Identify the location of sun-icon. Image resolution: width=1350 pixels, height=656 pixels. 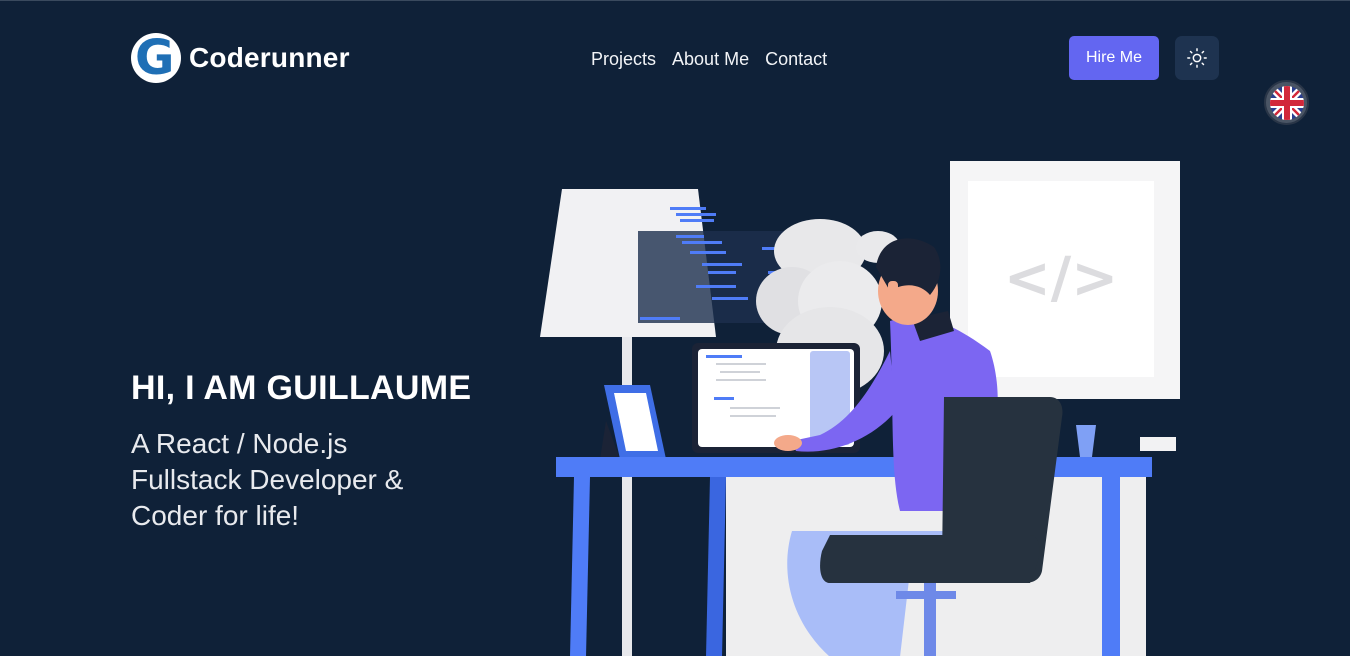
(1197, 58).